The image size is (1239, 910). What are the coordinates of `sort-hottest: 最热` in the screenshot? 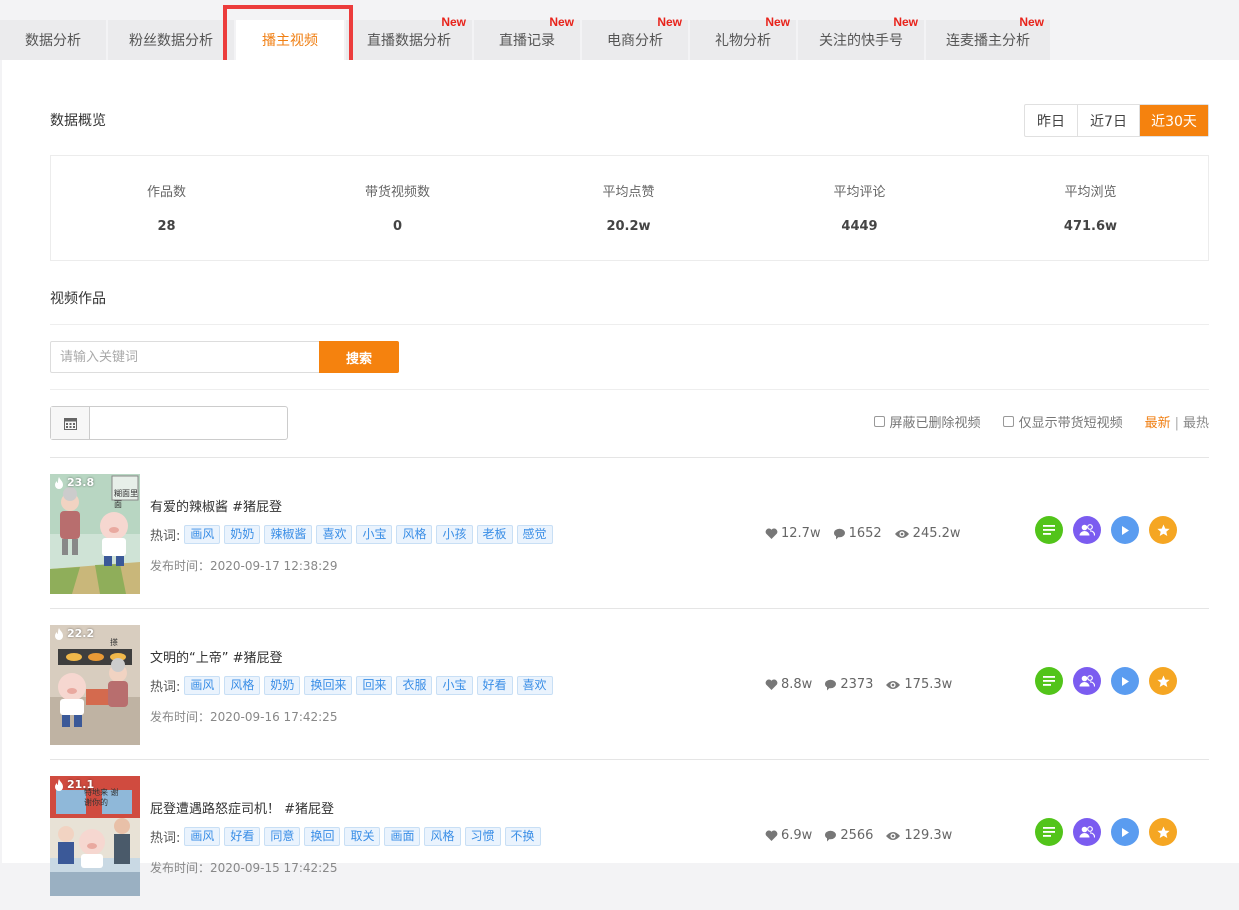 It's located at (1196, 423).